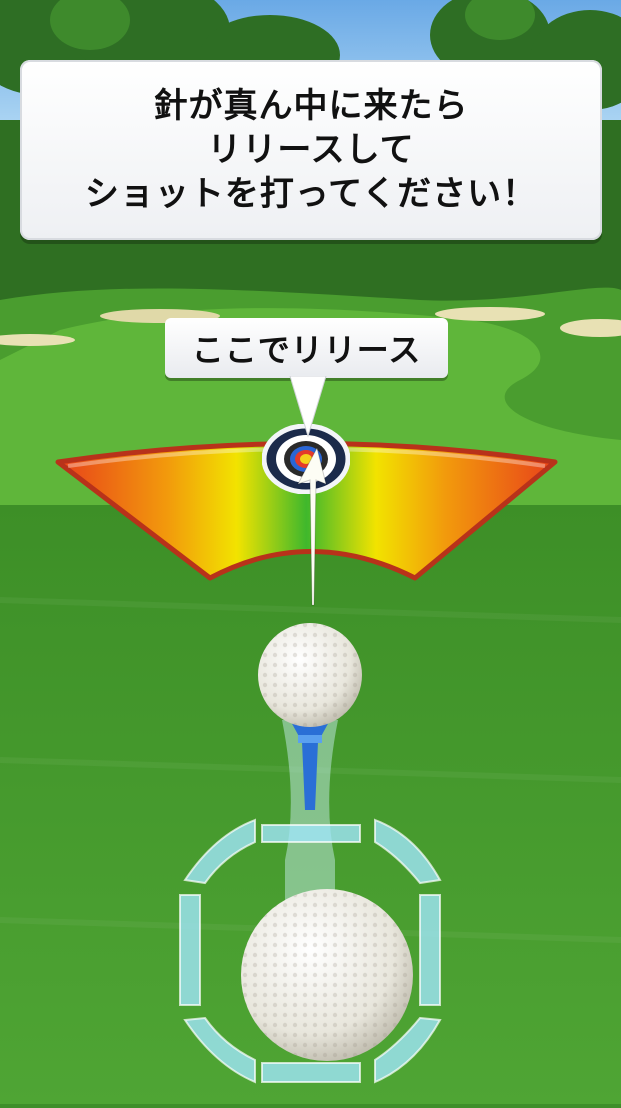 The width and height of the screenshot is (621, 1108). Describe the element at coordinates (311, 106) in the screenshot. I see `instruction-line-1: 針が真ん中に来たら` at that location.